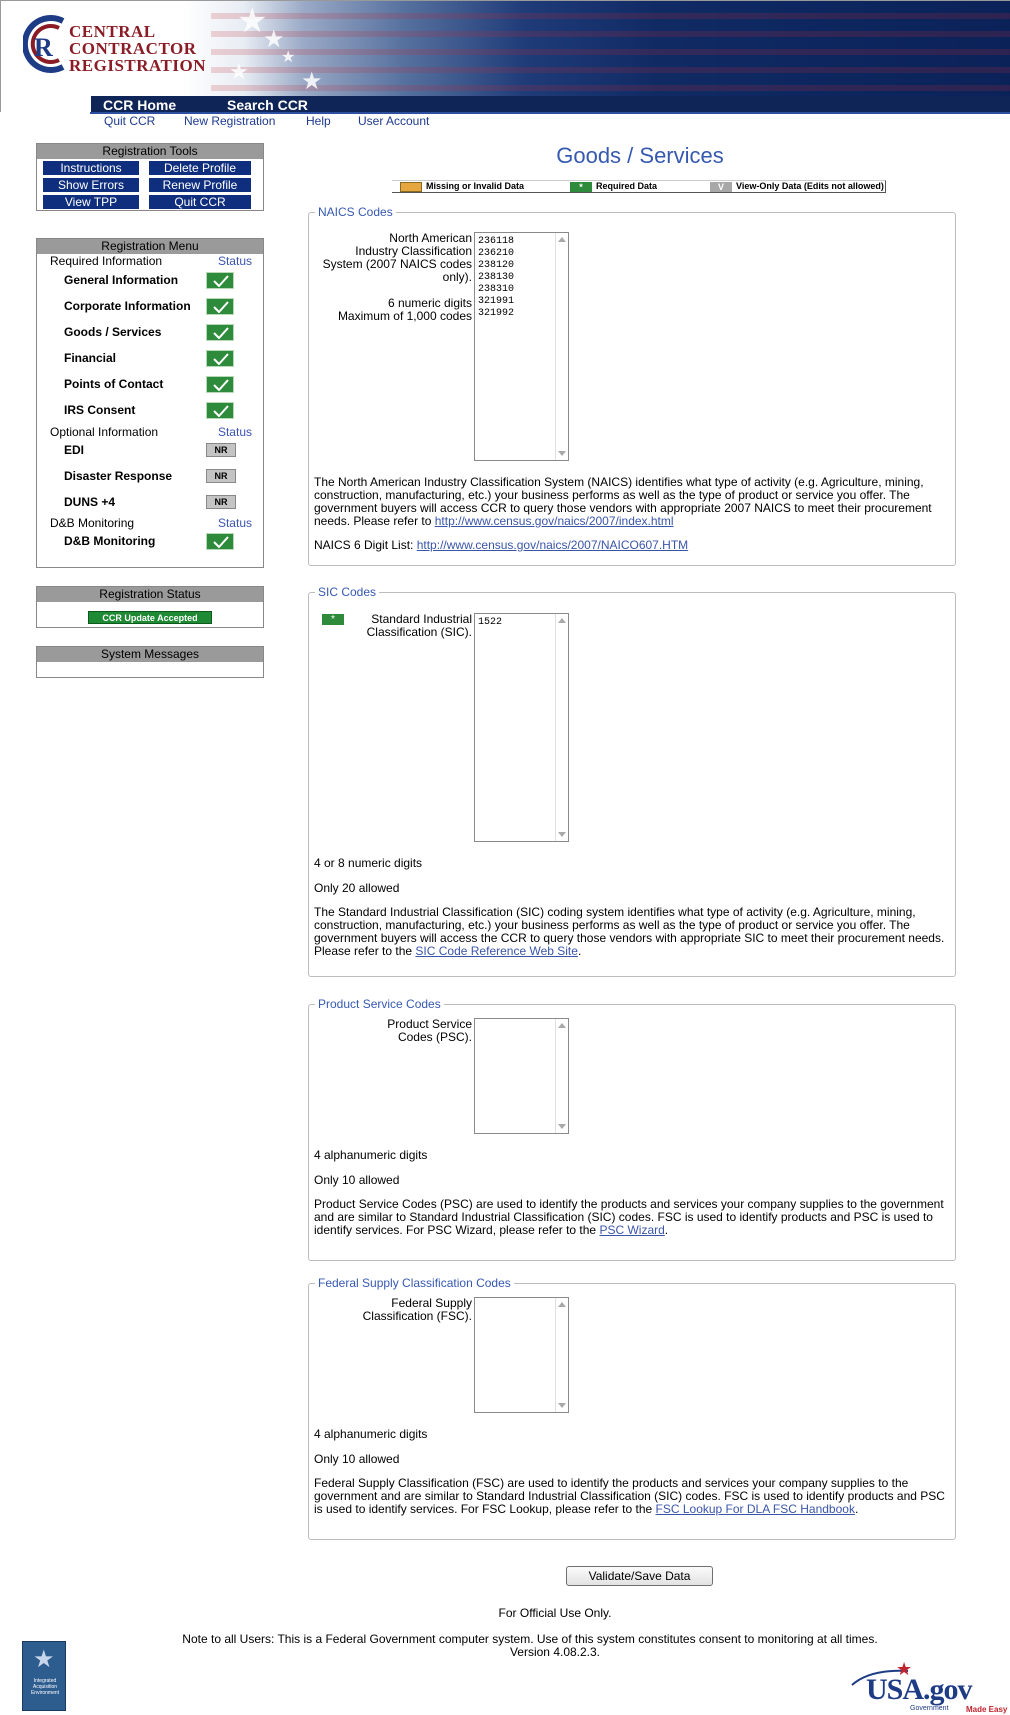  What do you see at coordinates (121, 280) in the screenshot?
I see `menu-general-information: General Information` at bounding box center [121, 280].